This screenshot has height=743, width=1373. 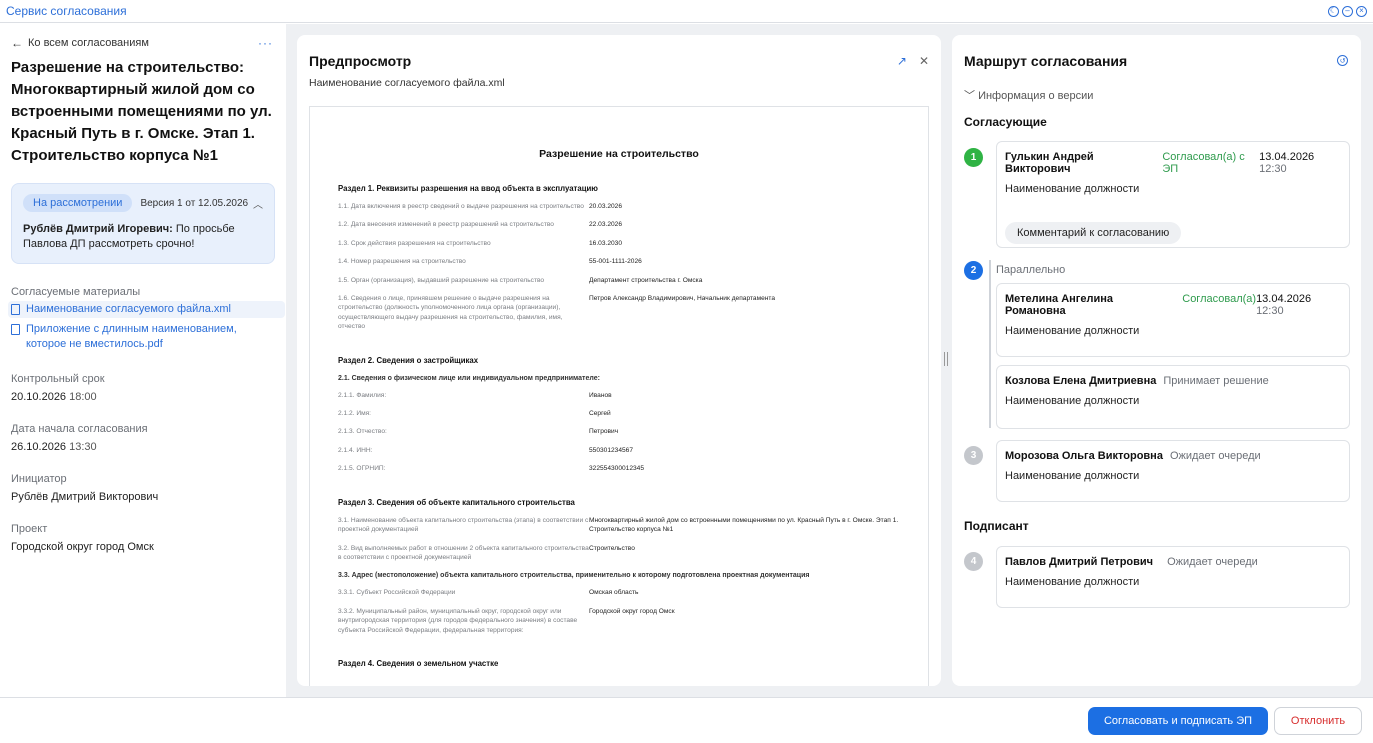 What do you see at coordinates (76, 292) in the screenshot?
I see `materials-label: Согласуемые материалы` at bounding box center [76, 292].